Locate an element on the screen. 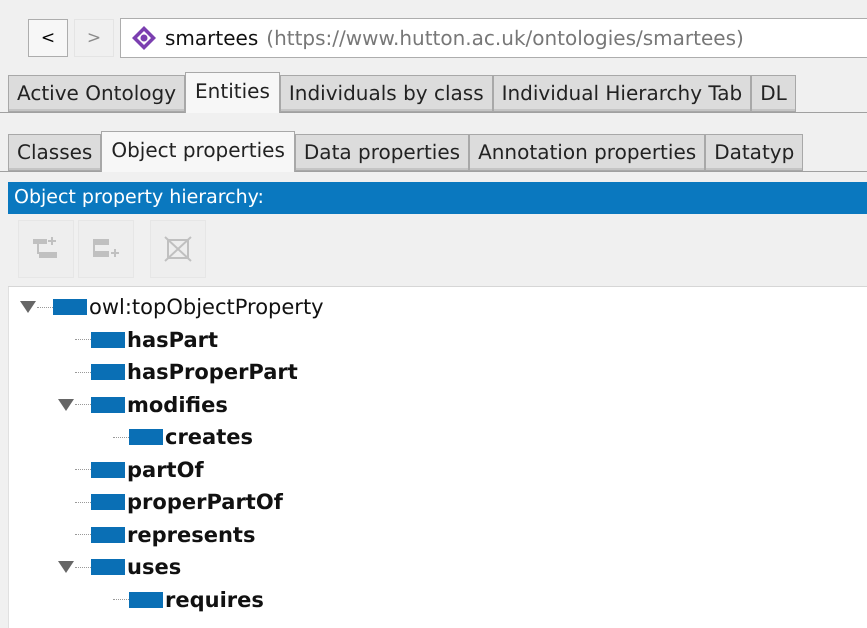 This screenshot has width=867, height=628. panel-title: Object property hierarchy: is located at coordinates (437, 198).